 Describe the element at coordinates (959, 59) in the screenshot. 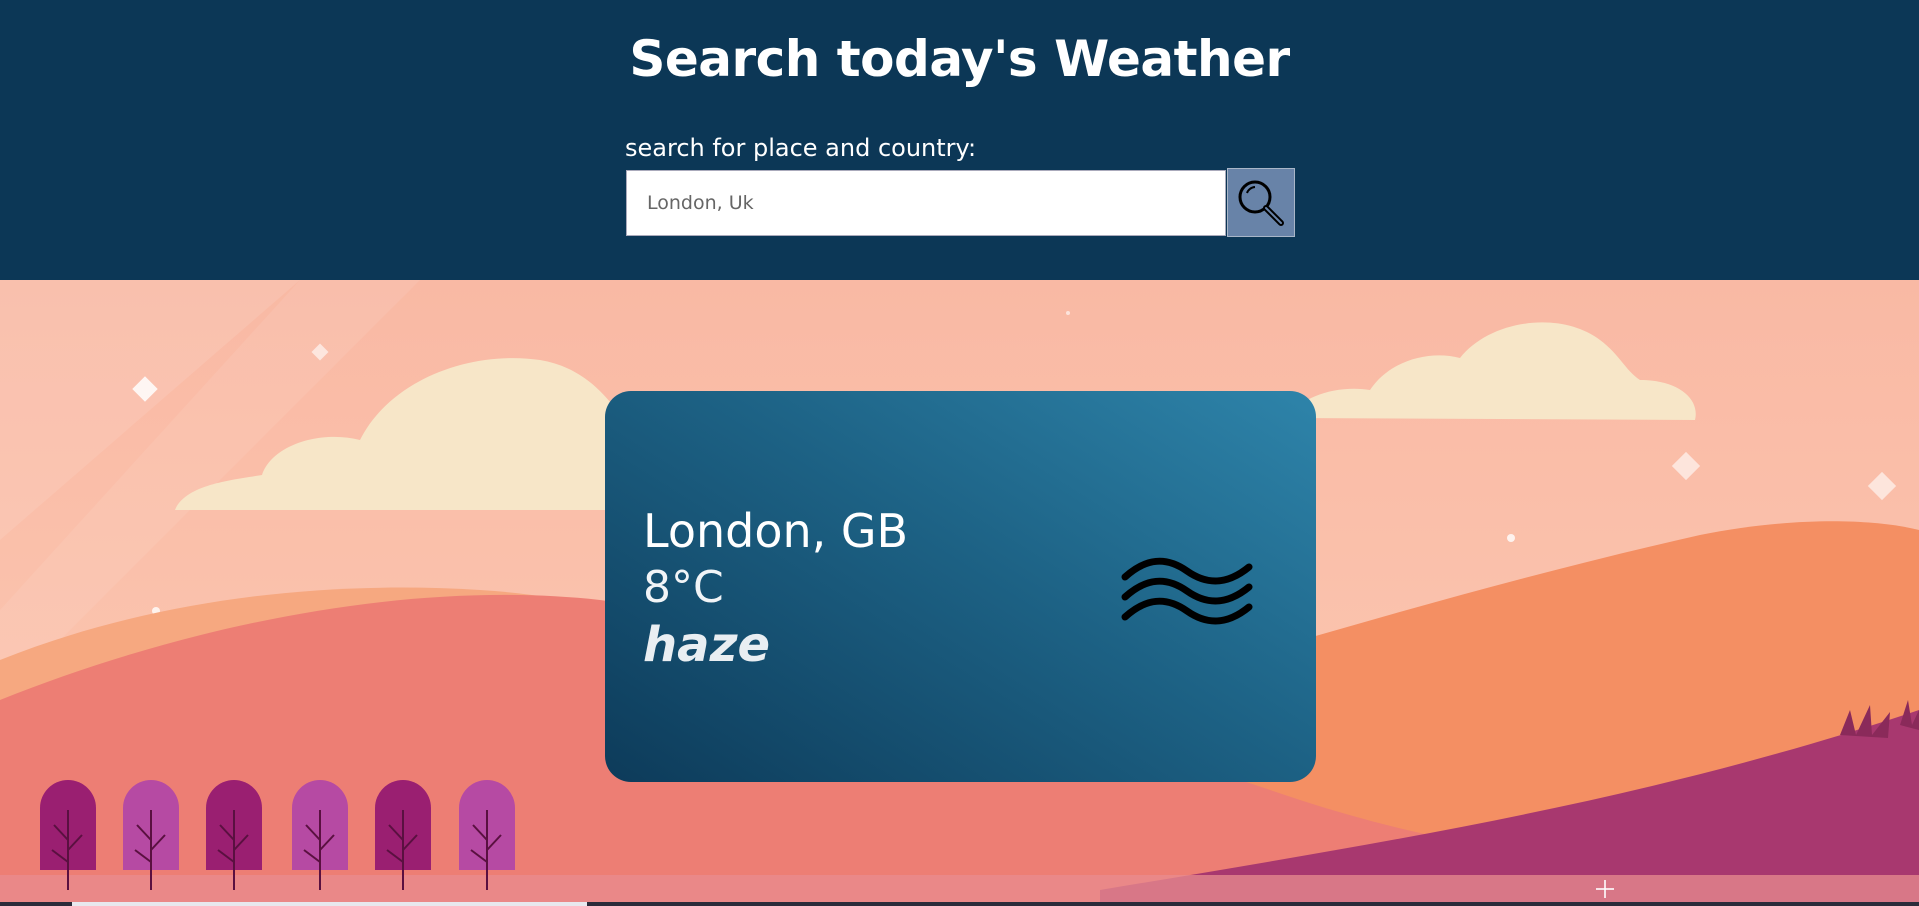

I see `page-title: Search today's Weather` at that location.